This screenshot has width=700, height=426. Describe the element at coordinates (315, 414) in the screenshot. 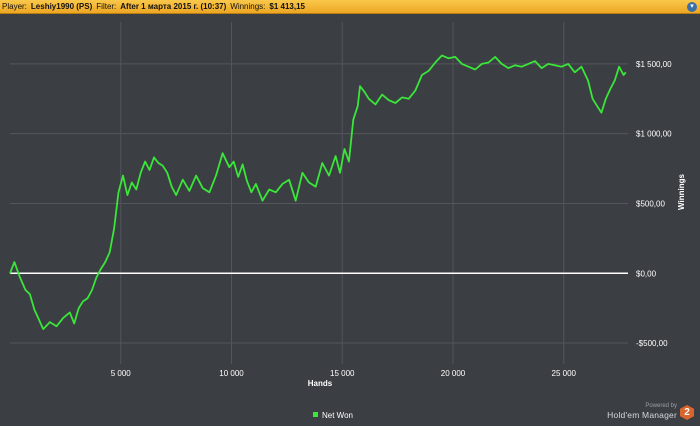

I see `legend-swatch-net-won` at that location.